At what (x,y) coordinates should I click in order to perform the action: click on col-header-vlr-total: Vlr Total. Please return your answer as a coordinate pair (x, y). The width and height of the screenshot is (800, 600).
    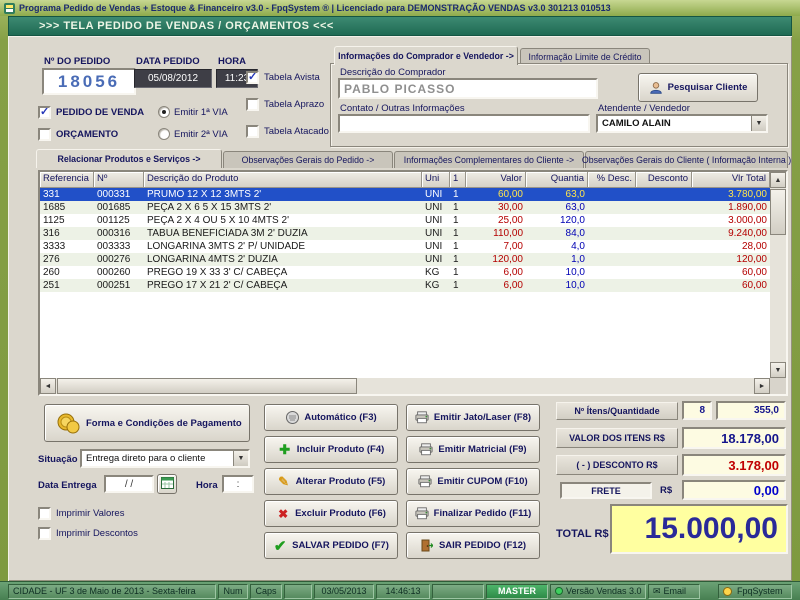
    Looking at the image, I should click on (731, 180).